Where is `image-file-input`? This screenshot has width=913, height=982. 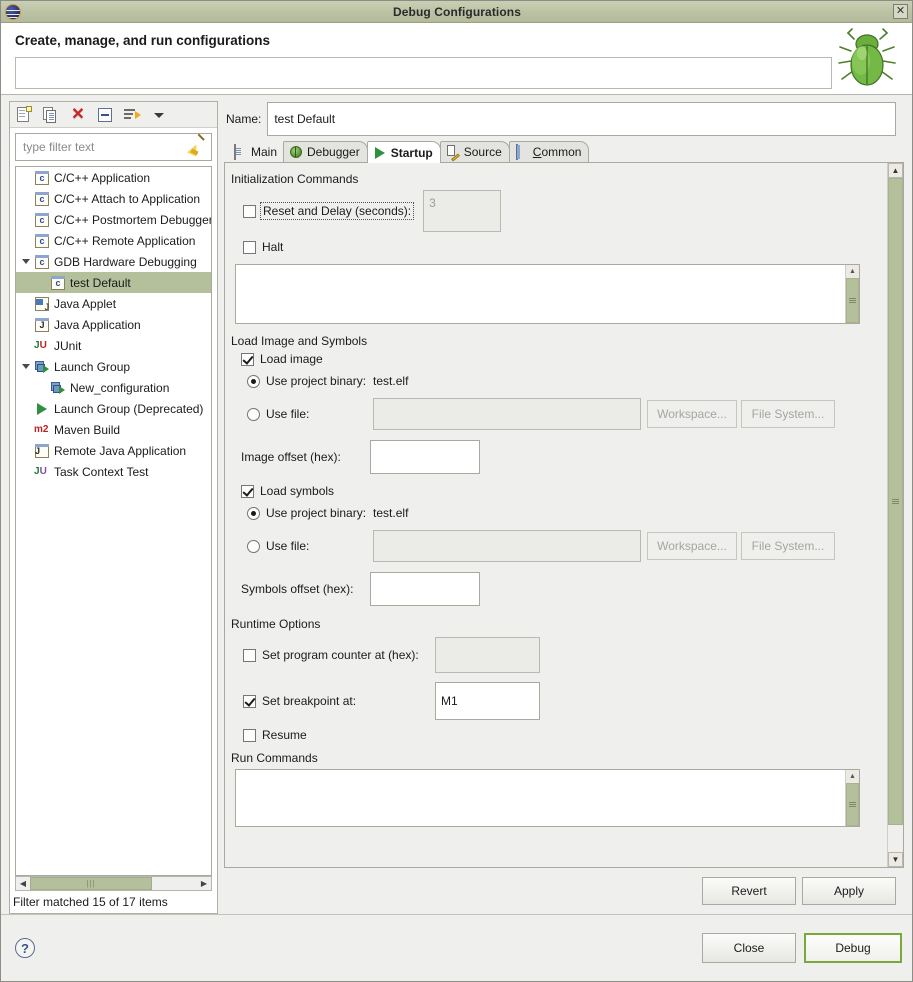
image-file-input is located at coordinates (507, 414).